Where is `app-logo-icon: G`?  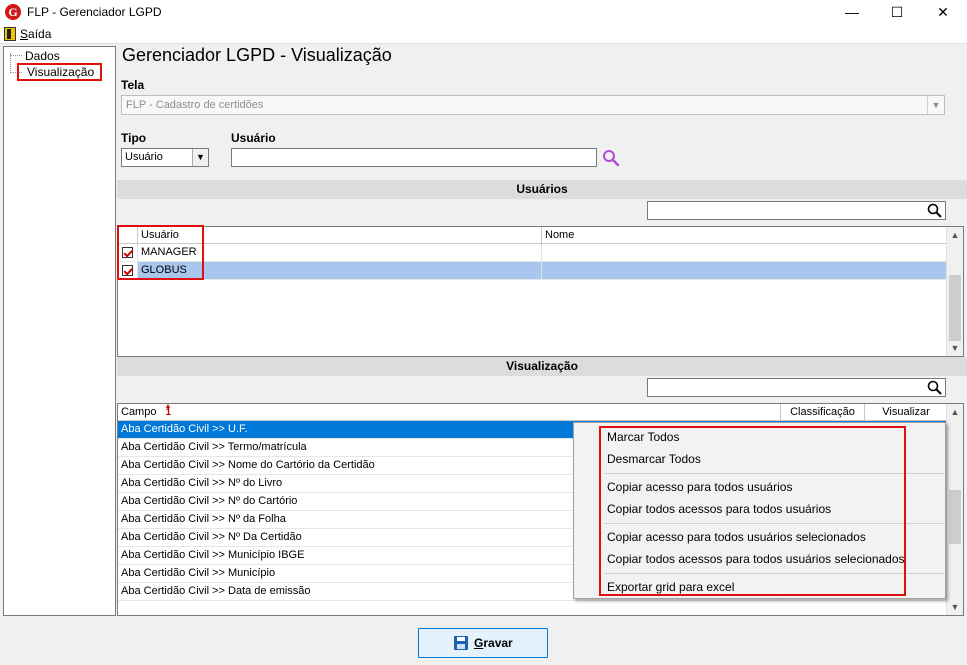
app-logo-icon: G is located at coordinates (13, 12).